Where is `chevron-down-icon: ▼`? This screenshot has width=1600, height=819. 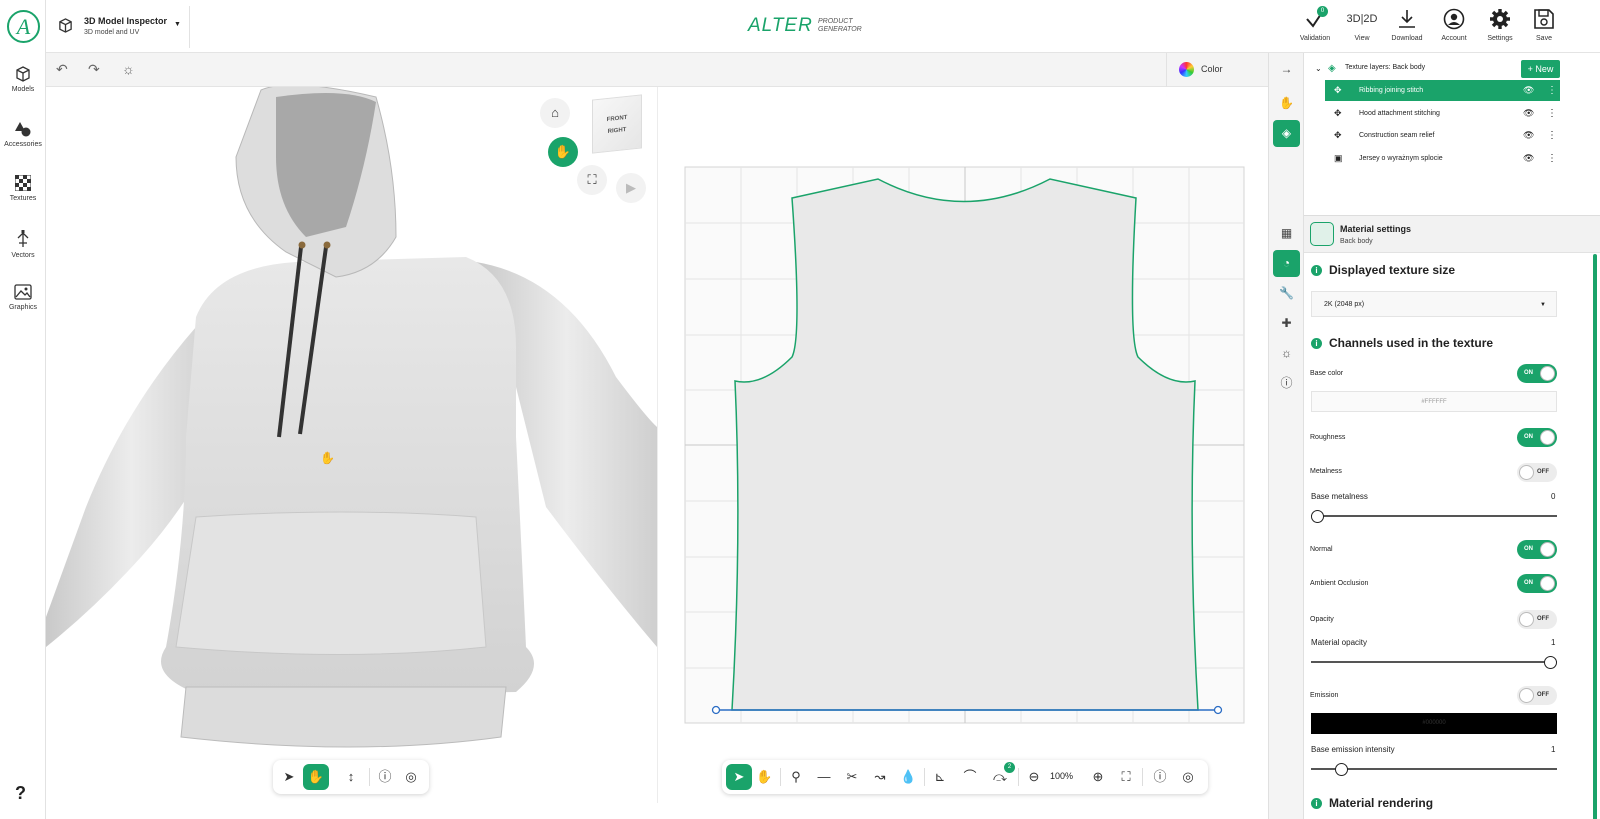 chevron-down-icon: ▼ is located at coordinates (177, 24).